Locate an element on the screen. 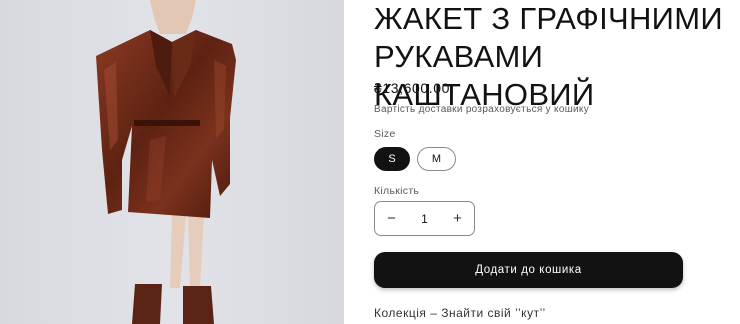 This screenshot has width=740, height=324. size-options: S M is located at coordinates (415, 159).